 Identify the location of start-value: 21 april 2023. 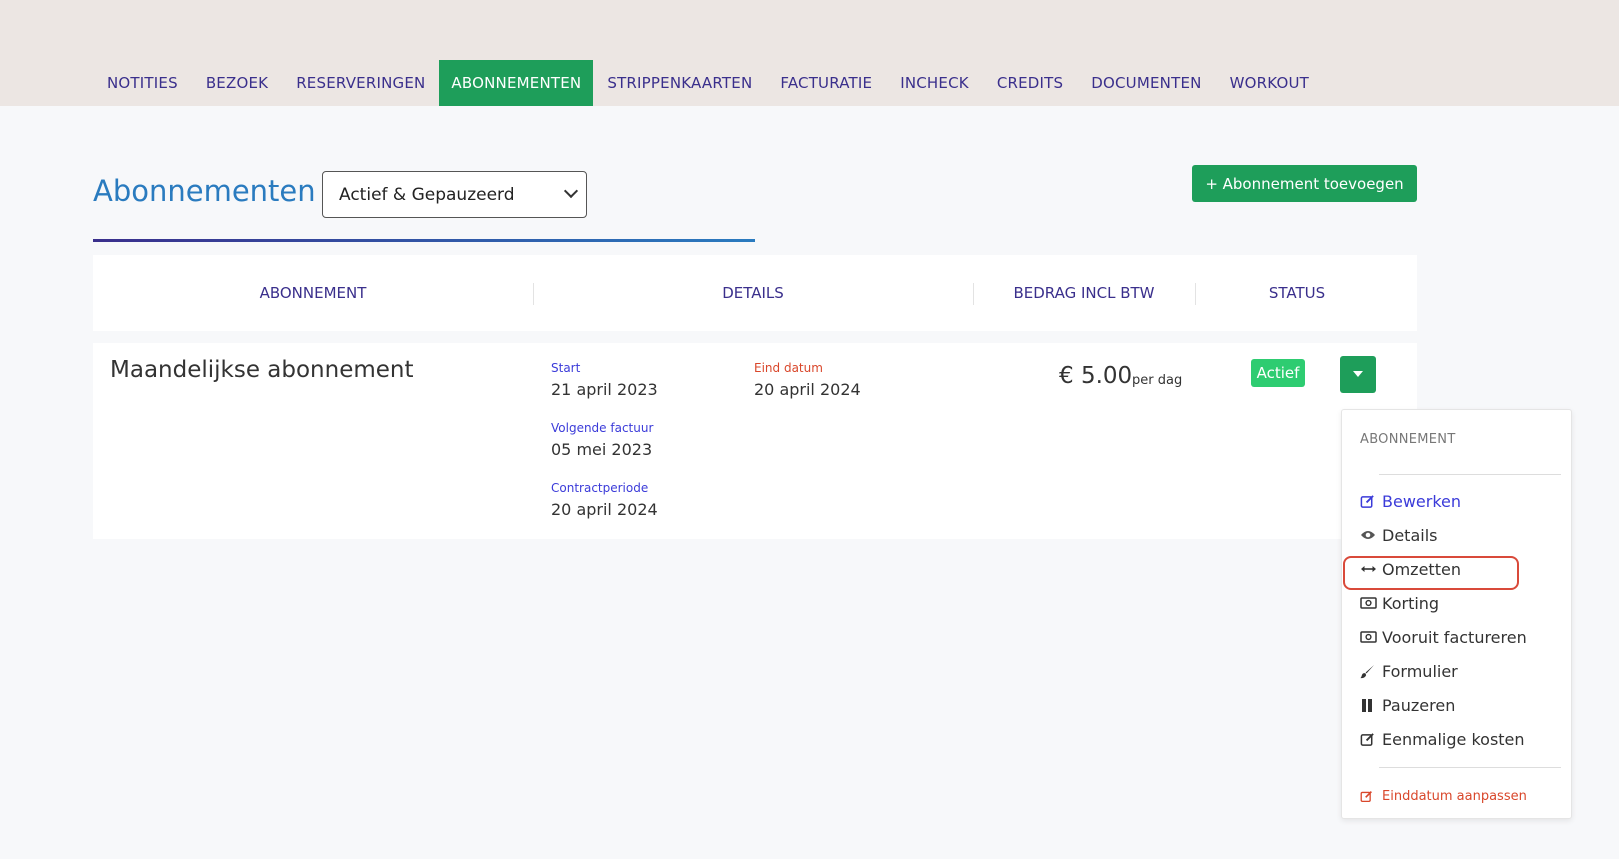
(604, 389).